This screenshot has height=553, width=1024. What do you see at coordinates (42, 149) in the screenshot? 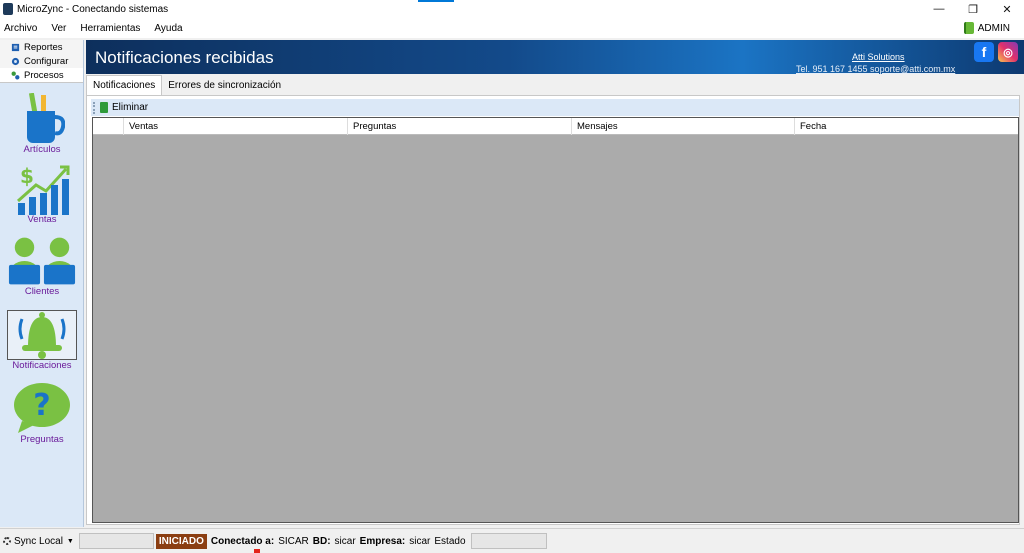
I see `module-label: Artículos` at bounding box center [42, 149].